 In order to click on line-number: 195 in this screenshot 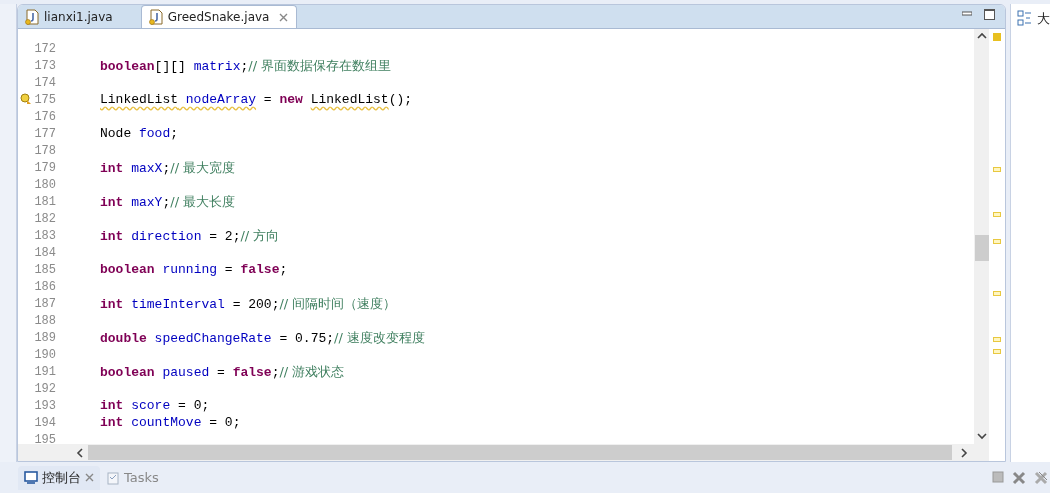, I will do `click(45, 438)`.